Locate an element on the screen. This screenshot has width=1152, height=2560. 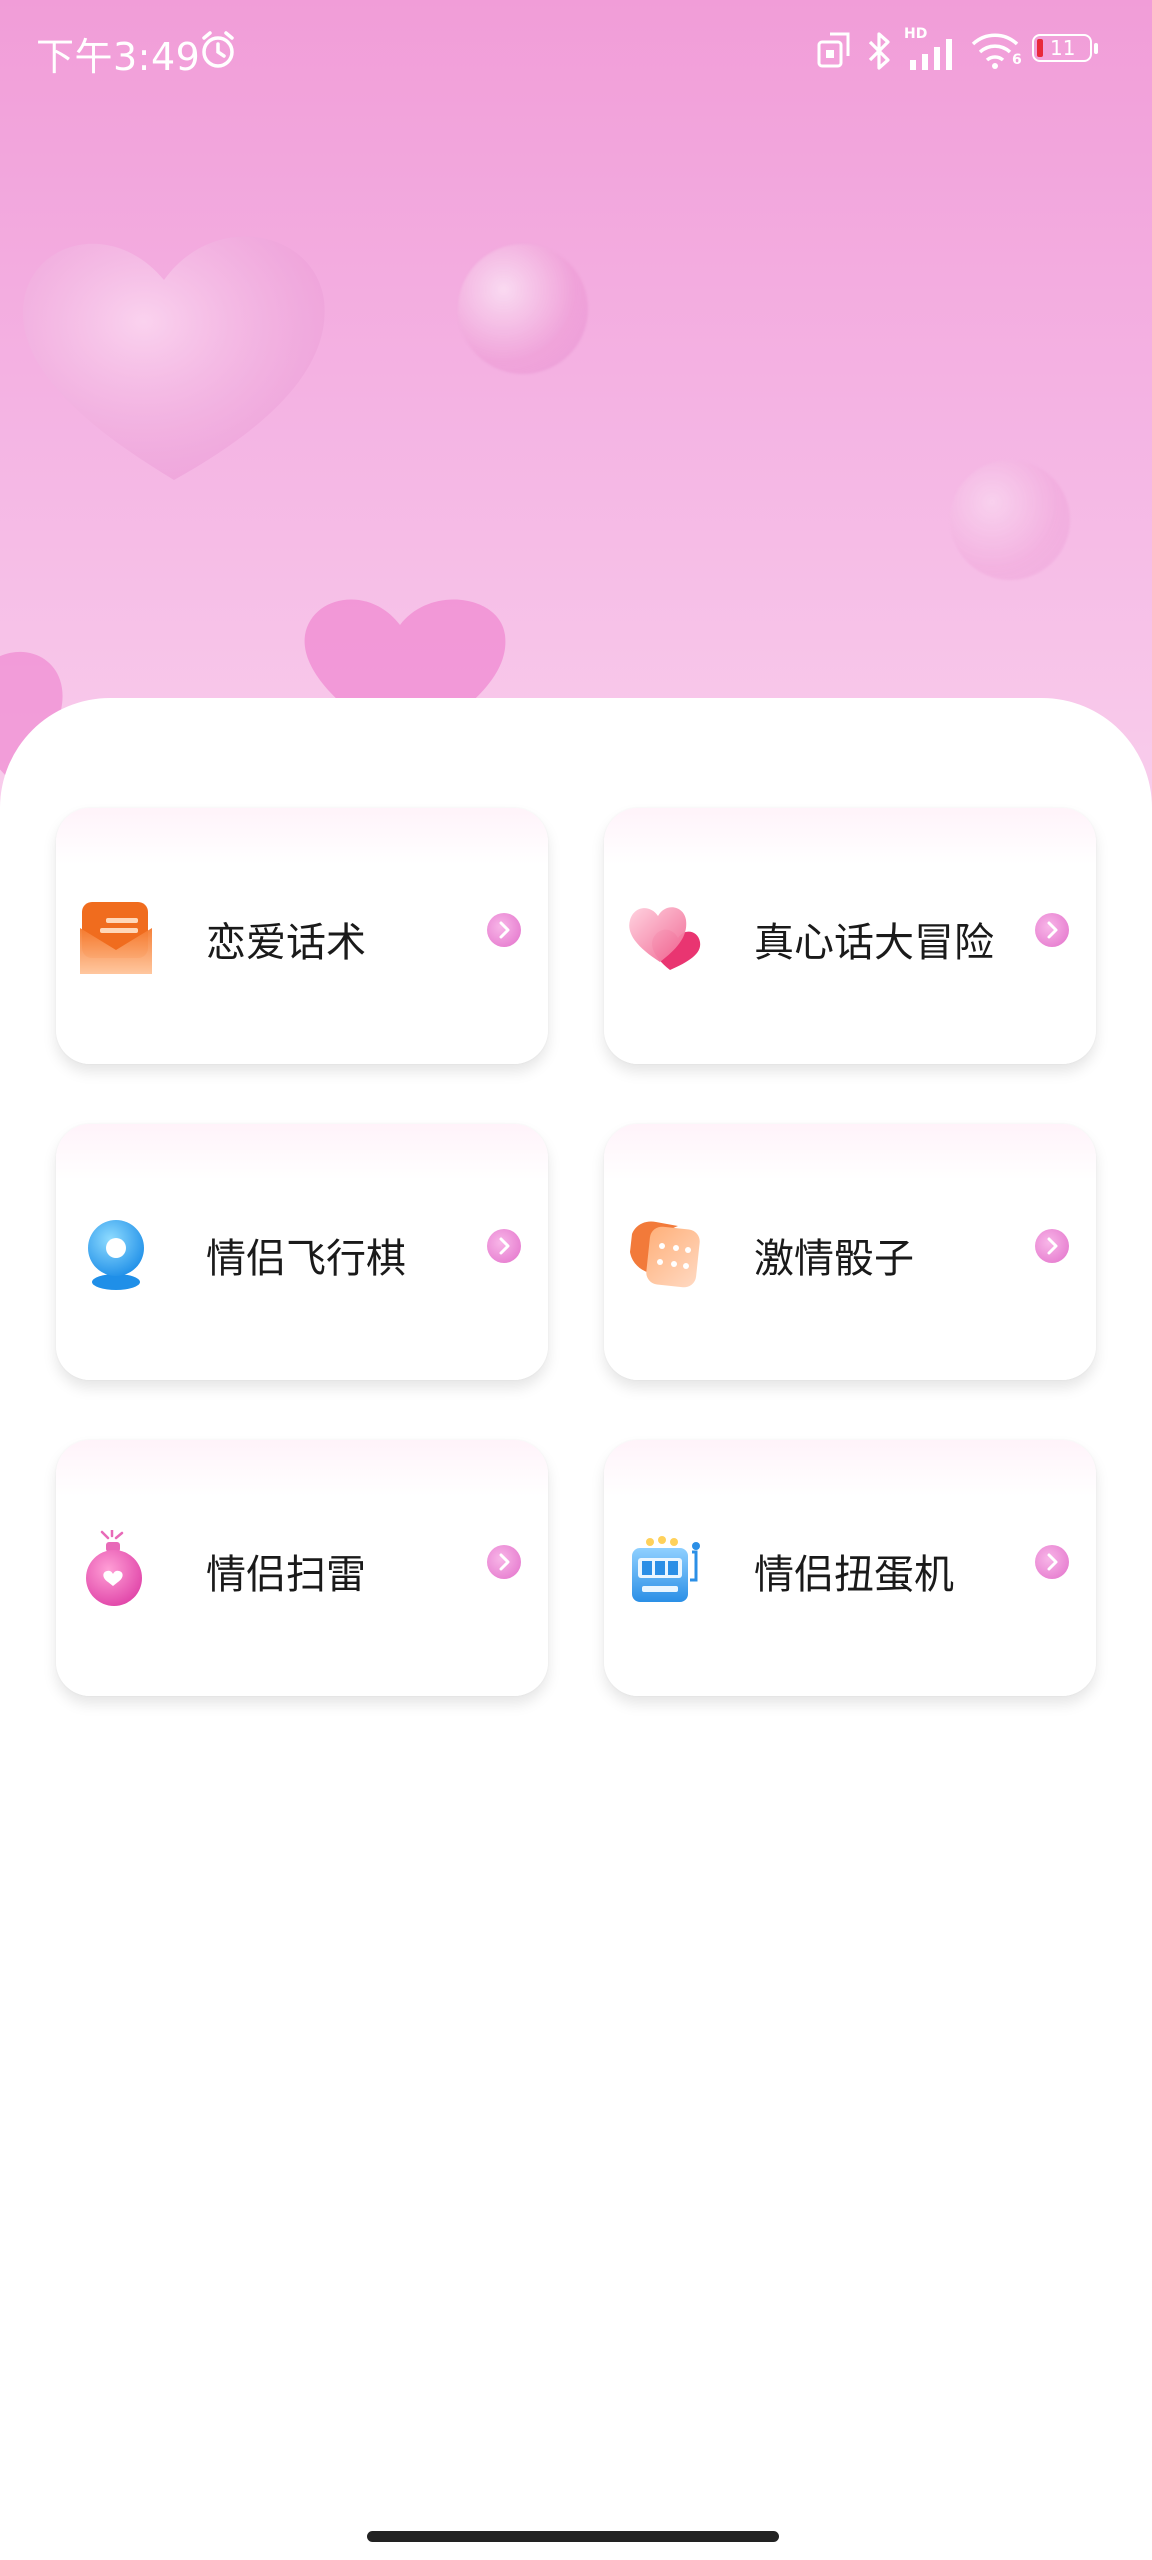
heart-icon is located at coordinates (665, 938).